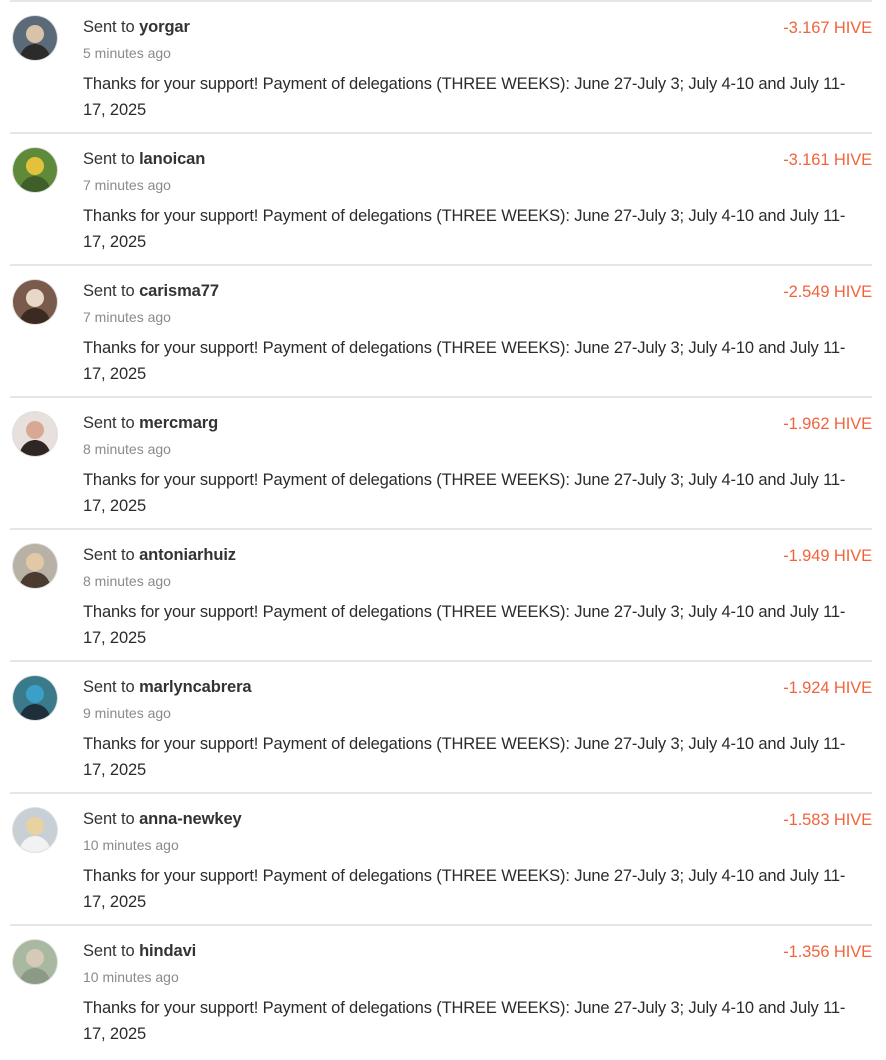 The height and width of the screenshot is (1060, 886). Describe the element at coordinates (827, 424) in the screenshot. I see `transfer-amount: -1.962 HIVE` at that location.